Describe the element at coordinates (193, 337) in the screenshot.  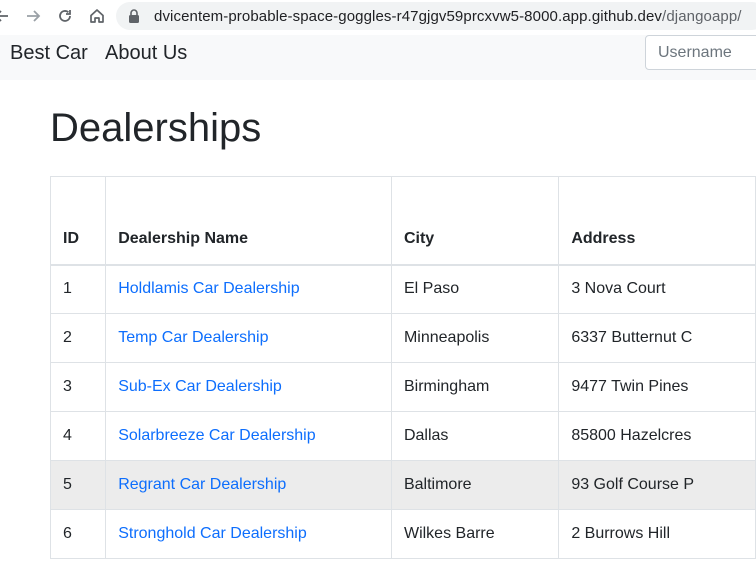
I see `dealership-link: Temp Car Dealership` at that location.